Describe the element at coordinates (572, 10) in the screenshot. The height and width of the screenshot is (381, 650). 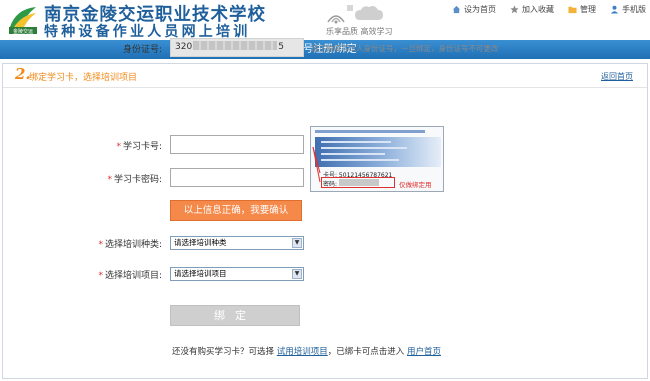
I see `folder-icon` at that location.